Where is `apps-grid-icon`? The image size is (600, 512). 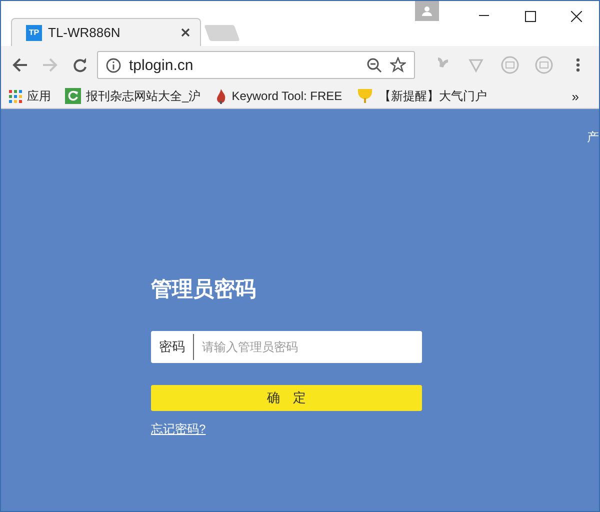 apps-grid-icon is located at coordinates (15, 96).